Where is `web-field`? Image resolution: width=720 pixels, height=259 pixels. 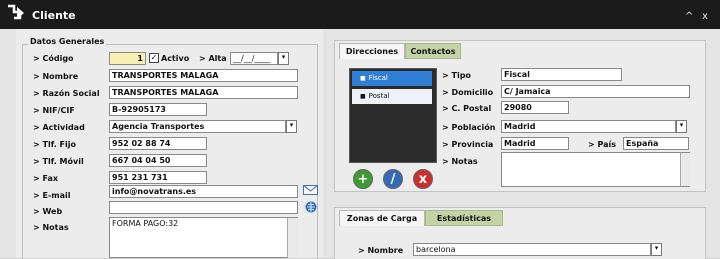 web-field is located at coordinates (203, 207).